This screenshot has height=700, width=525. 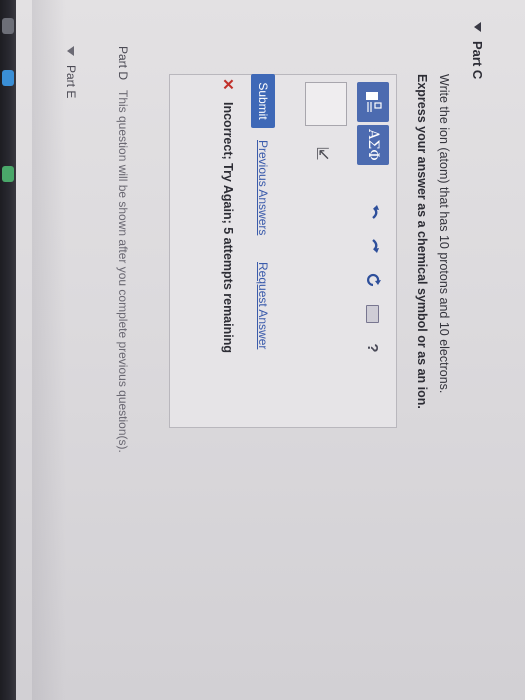 What do you see at coordinates (263, 187) in the screenshot?
I see `previous-answers-link: Previous Answers` at bounding box center [263, 187].